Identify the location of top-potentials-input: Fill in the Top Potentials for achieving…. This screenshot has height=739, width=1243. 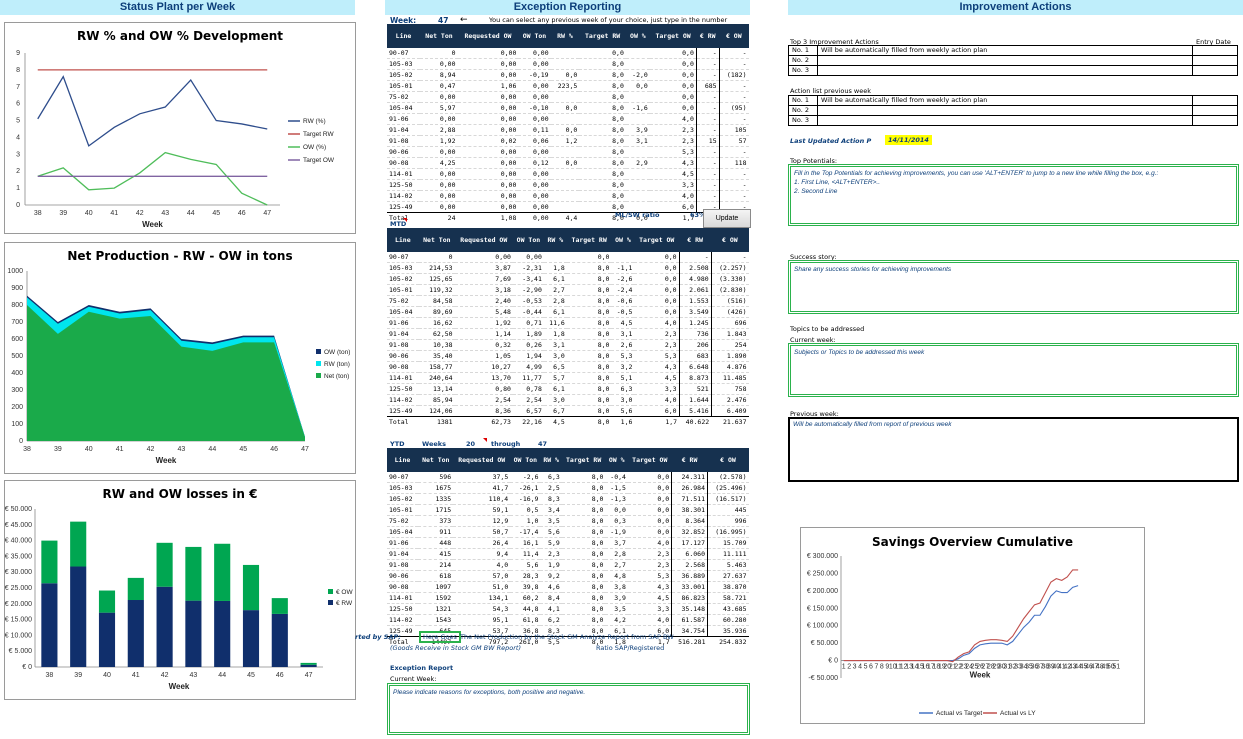
(1013, 195).